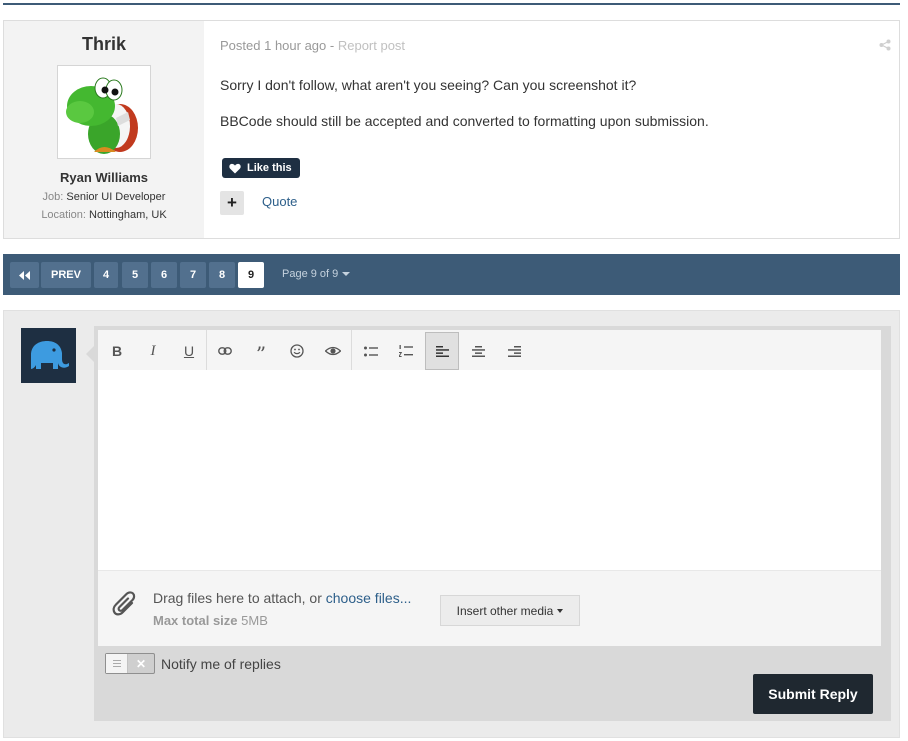  I want to click on multiquote-add-button: +, so click(232, 203).